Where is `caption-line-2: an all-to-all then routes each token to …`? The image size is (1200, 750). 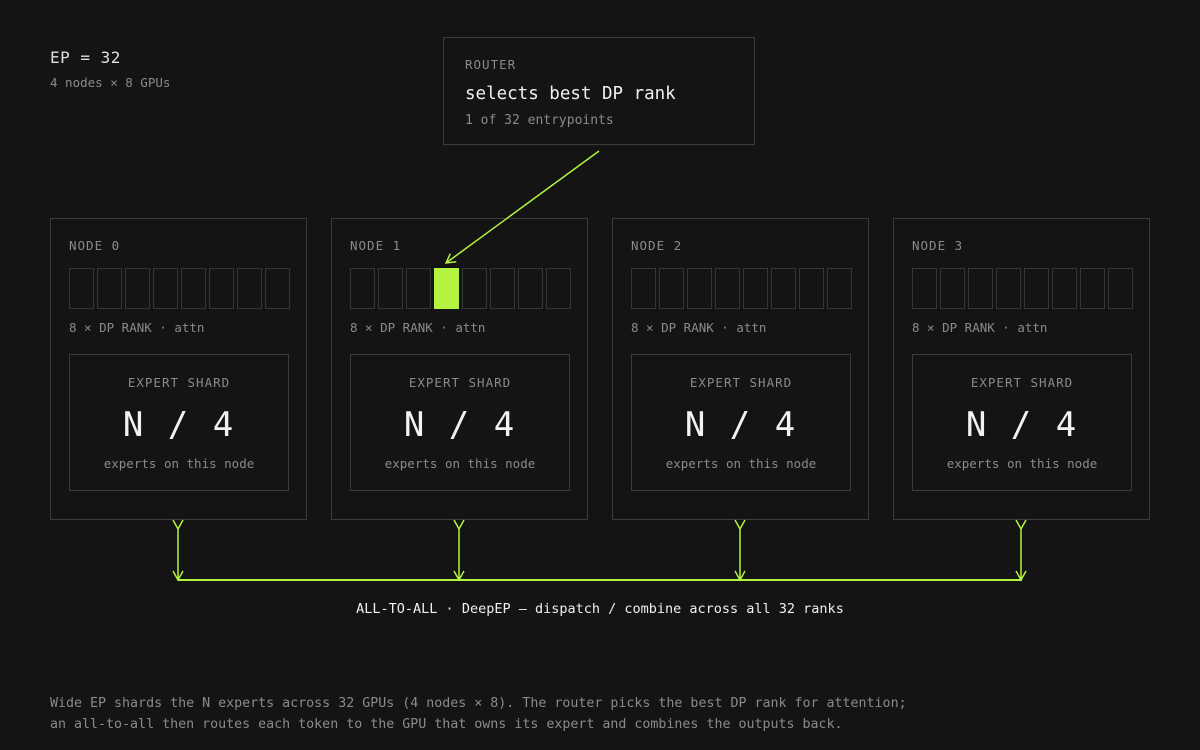 caption-line-2: an all-to-all then routes each token to … is located at coordinates (446, 724).